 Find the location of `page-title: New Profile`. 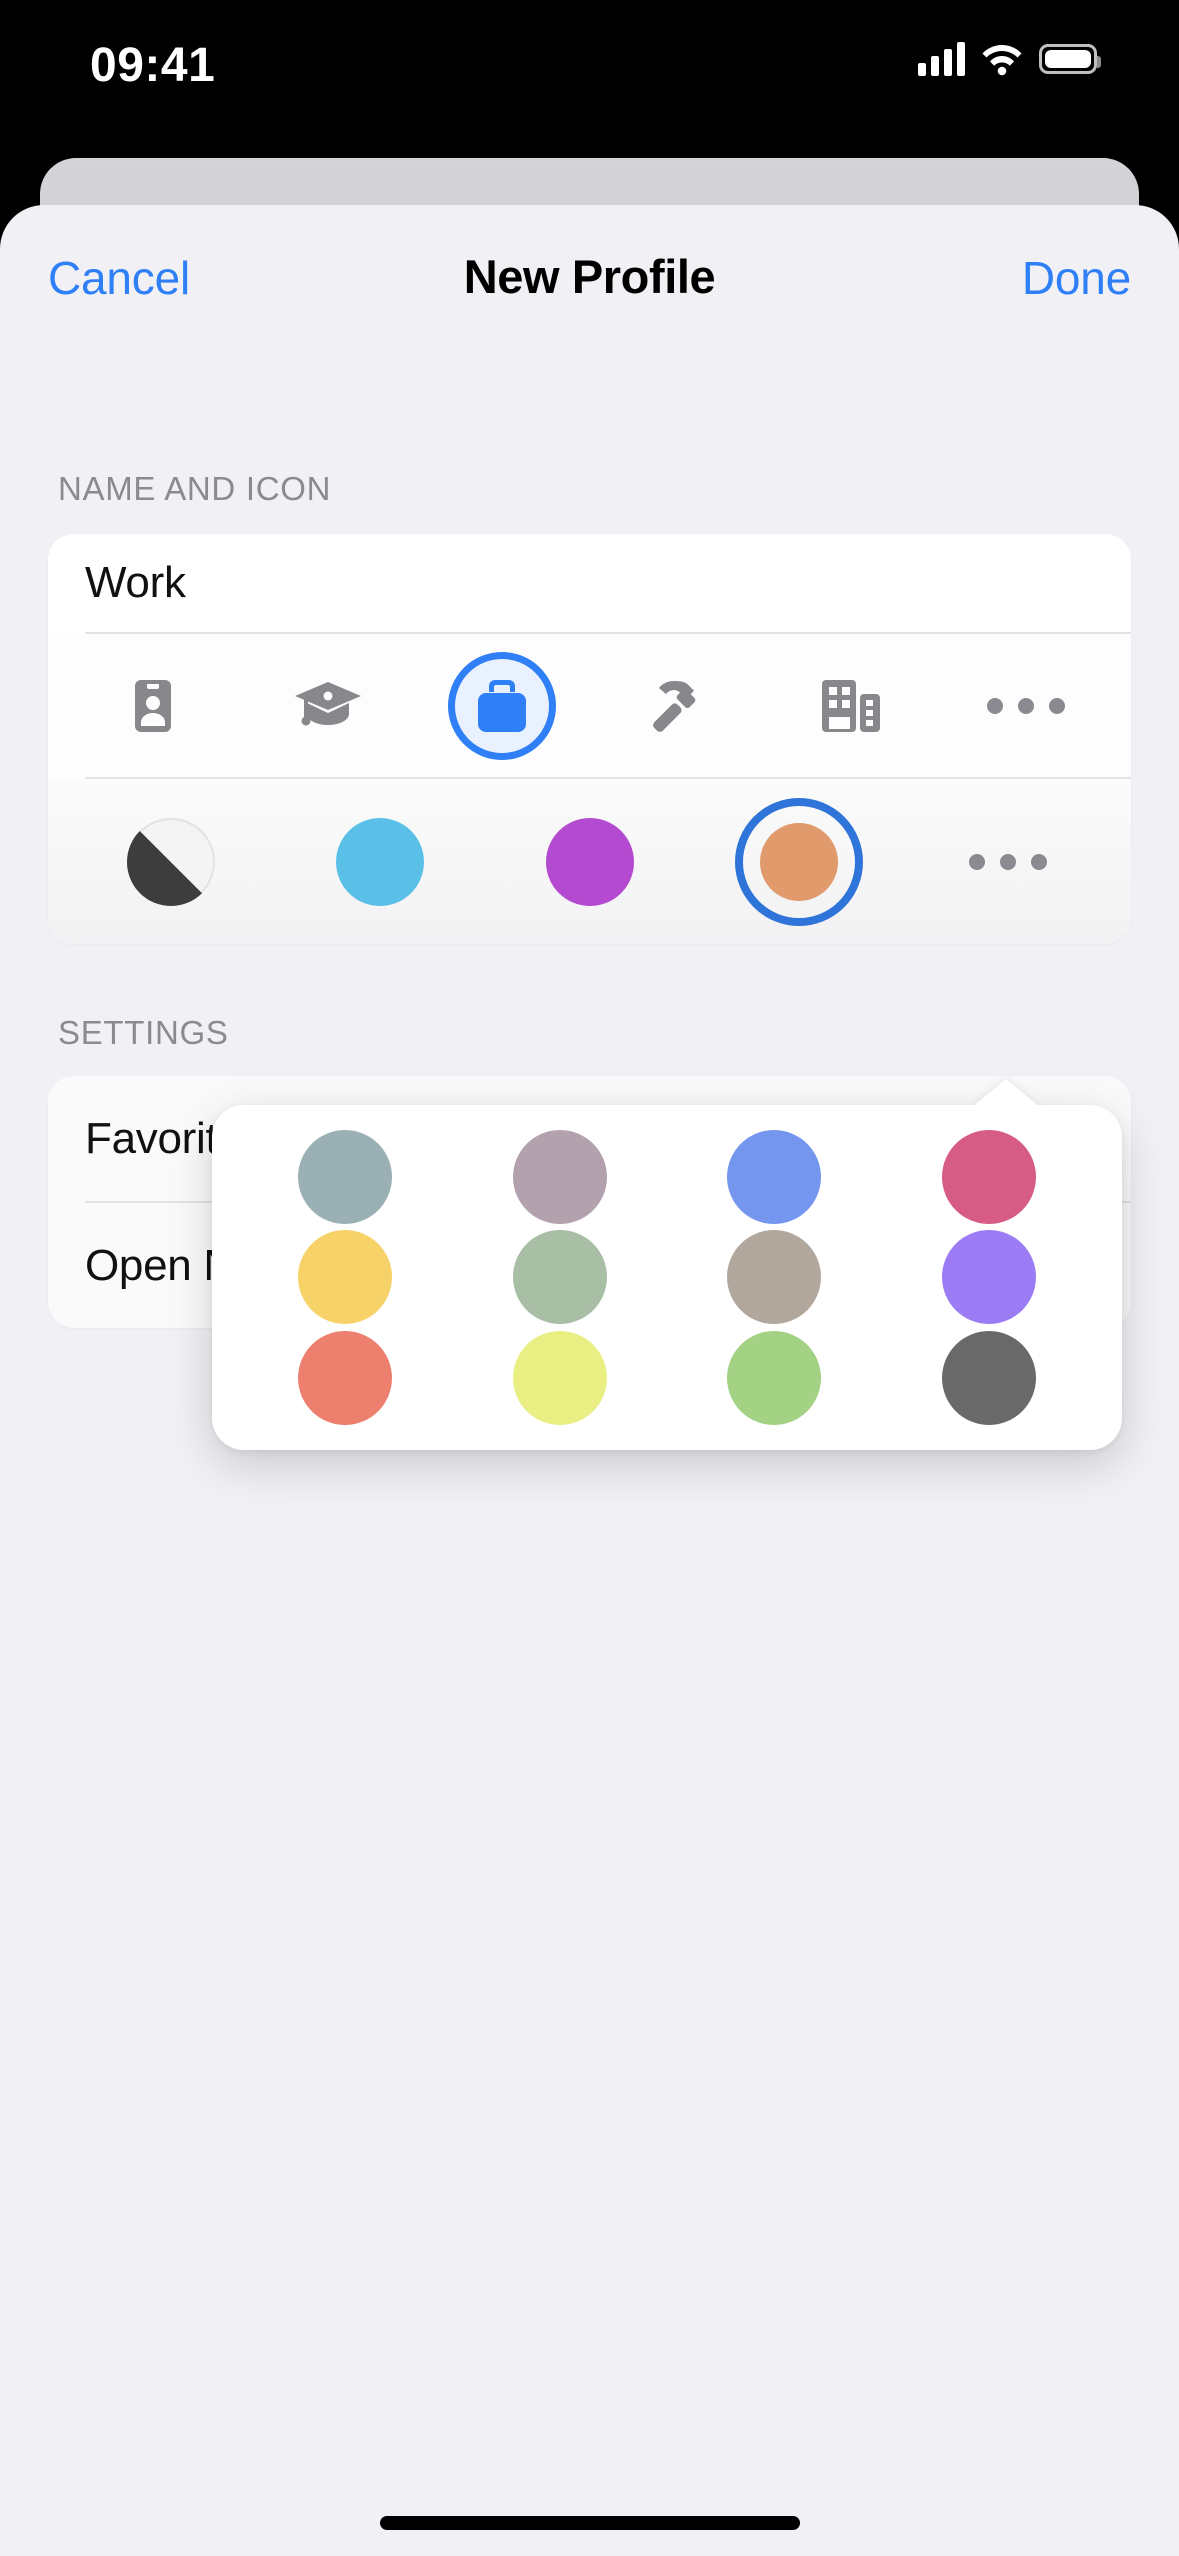

page-title: New Profile is located at coordinates (589, 276).